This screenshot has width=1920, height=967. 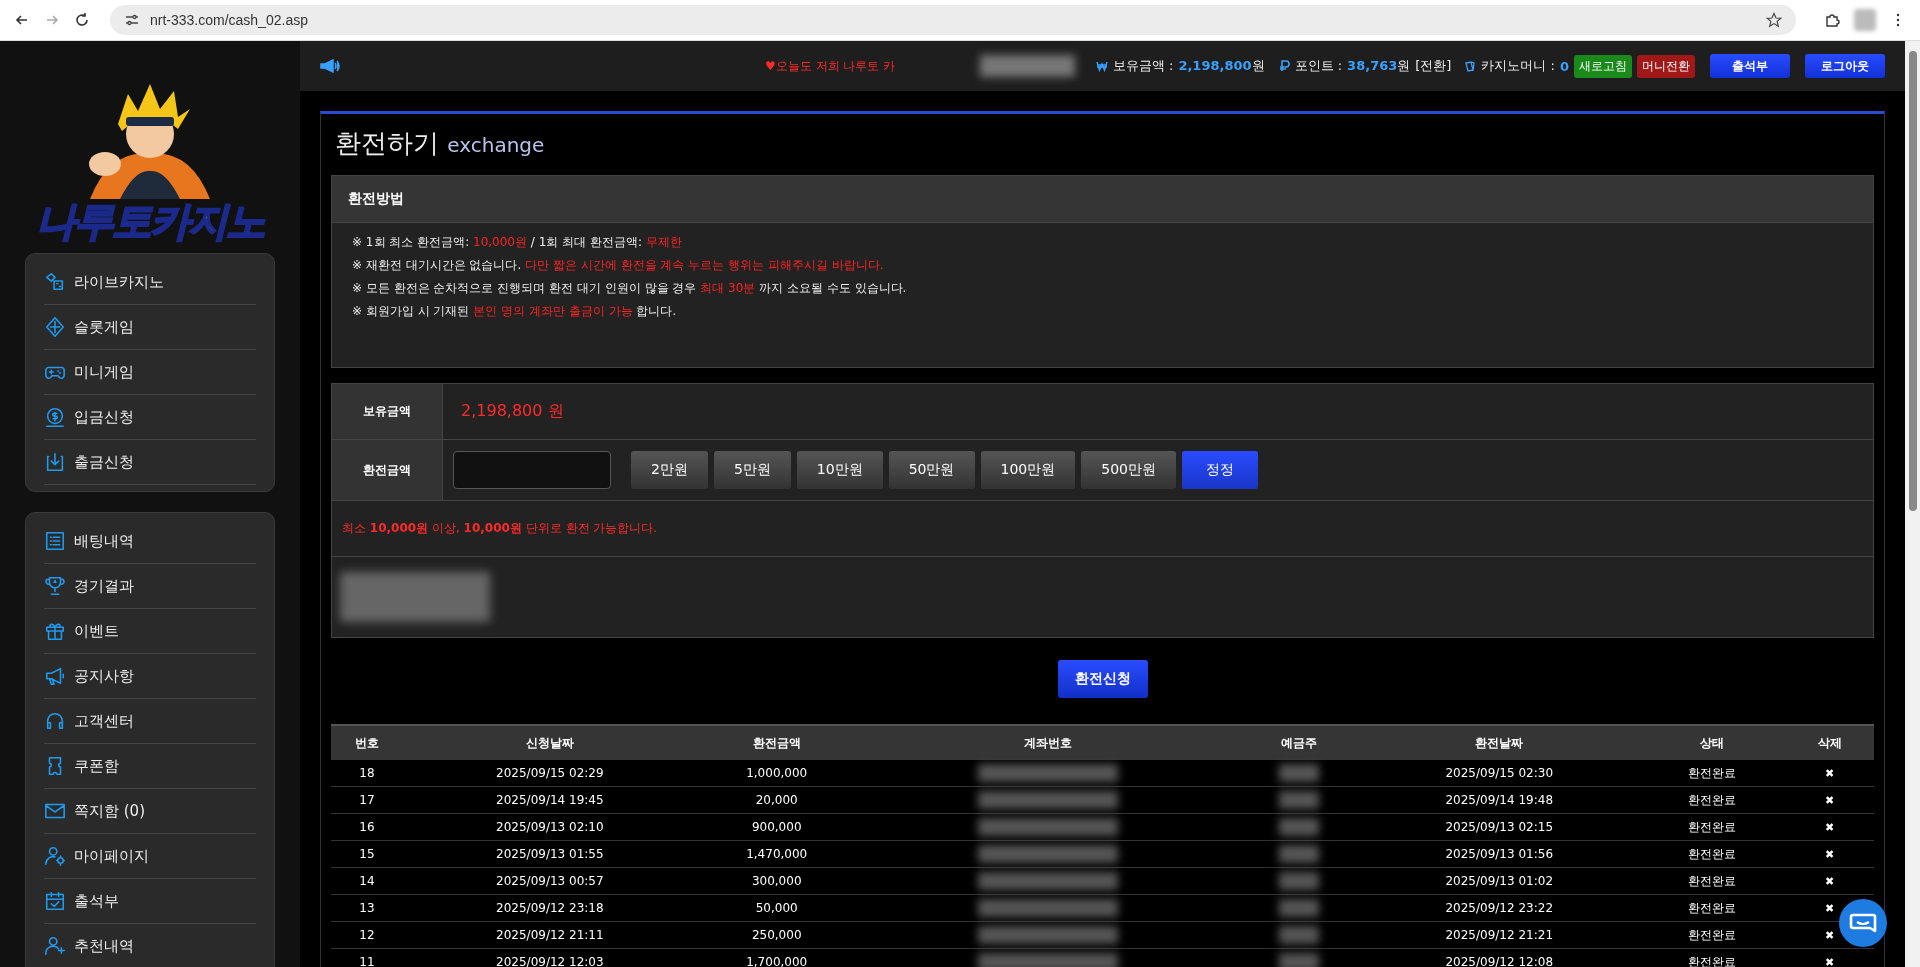 What do you see at coordinates (150, 856) in the screenshot?
I see `sidebar-item: 마이페이지` at bounding box center [150, 856].